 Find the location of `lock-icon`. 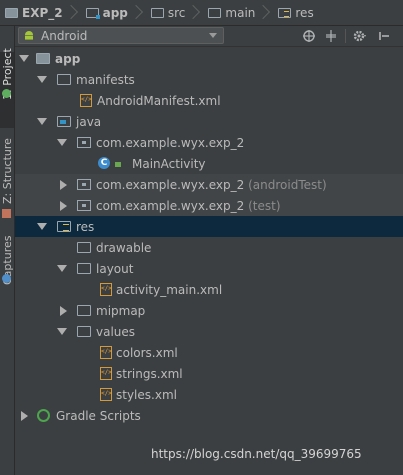

lock-icon is located at coordinates (118, 164).